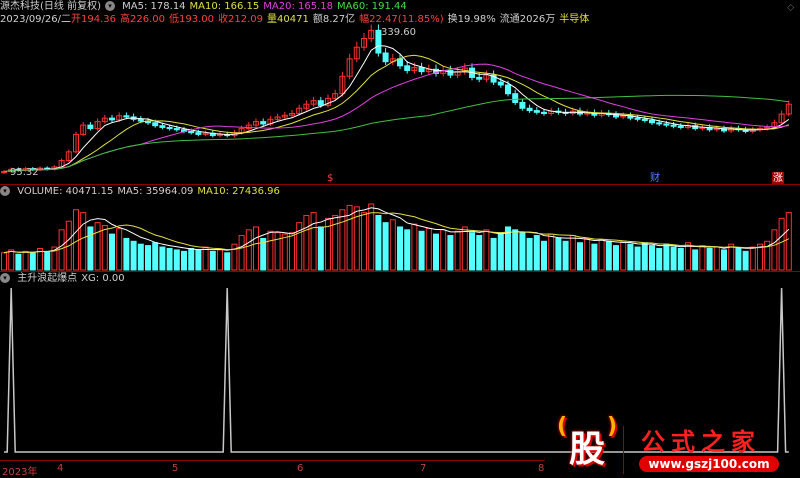 The height and width of the screenshot is (478, 800). I want to click on logo-title: 公式之家, so click(701, 442).